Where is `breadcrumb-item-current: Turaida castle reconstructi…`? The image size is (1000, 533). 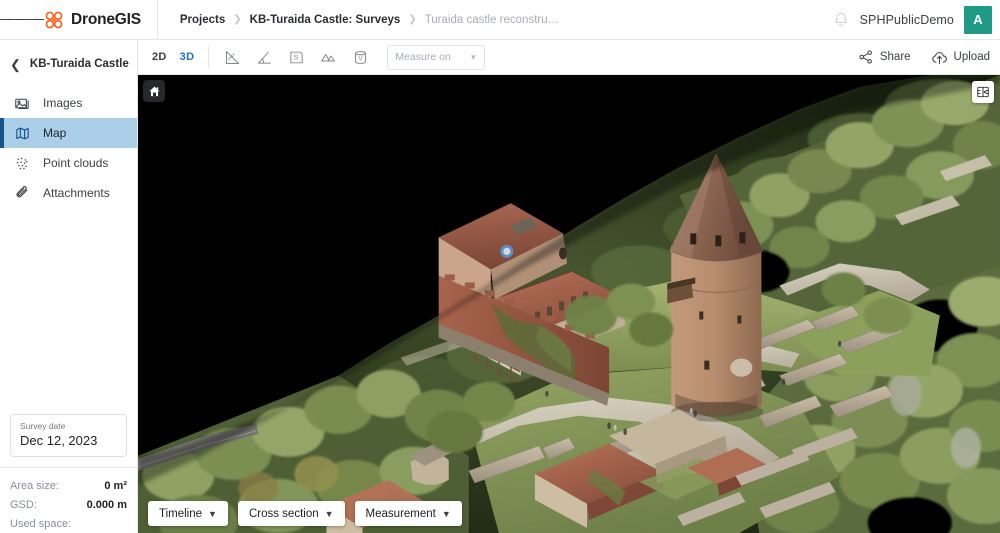
breadcrumb-item-current: Turaida castle reconstructi… is located at coordinates (492, 19).